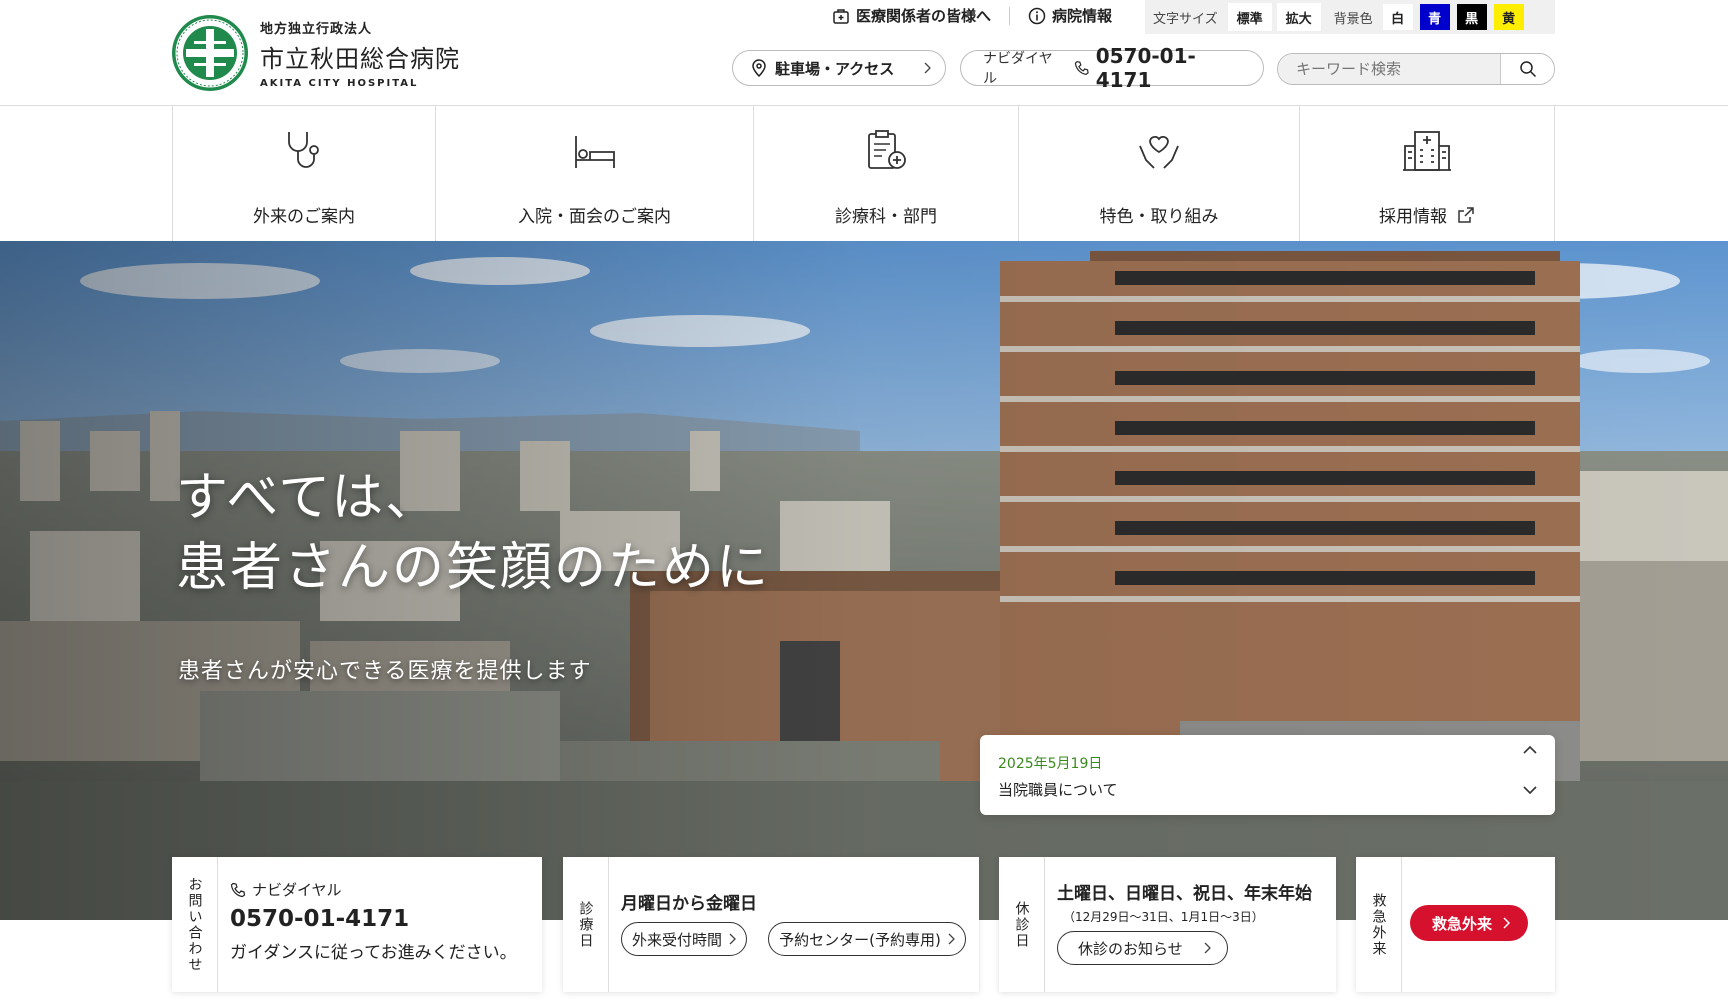 The image size is (1728, 1000). I want to click on location-pin-icon, so click(759, 68).